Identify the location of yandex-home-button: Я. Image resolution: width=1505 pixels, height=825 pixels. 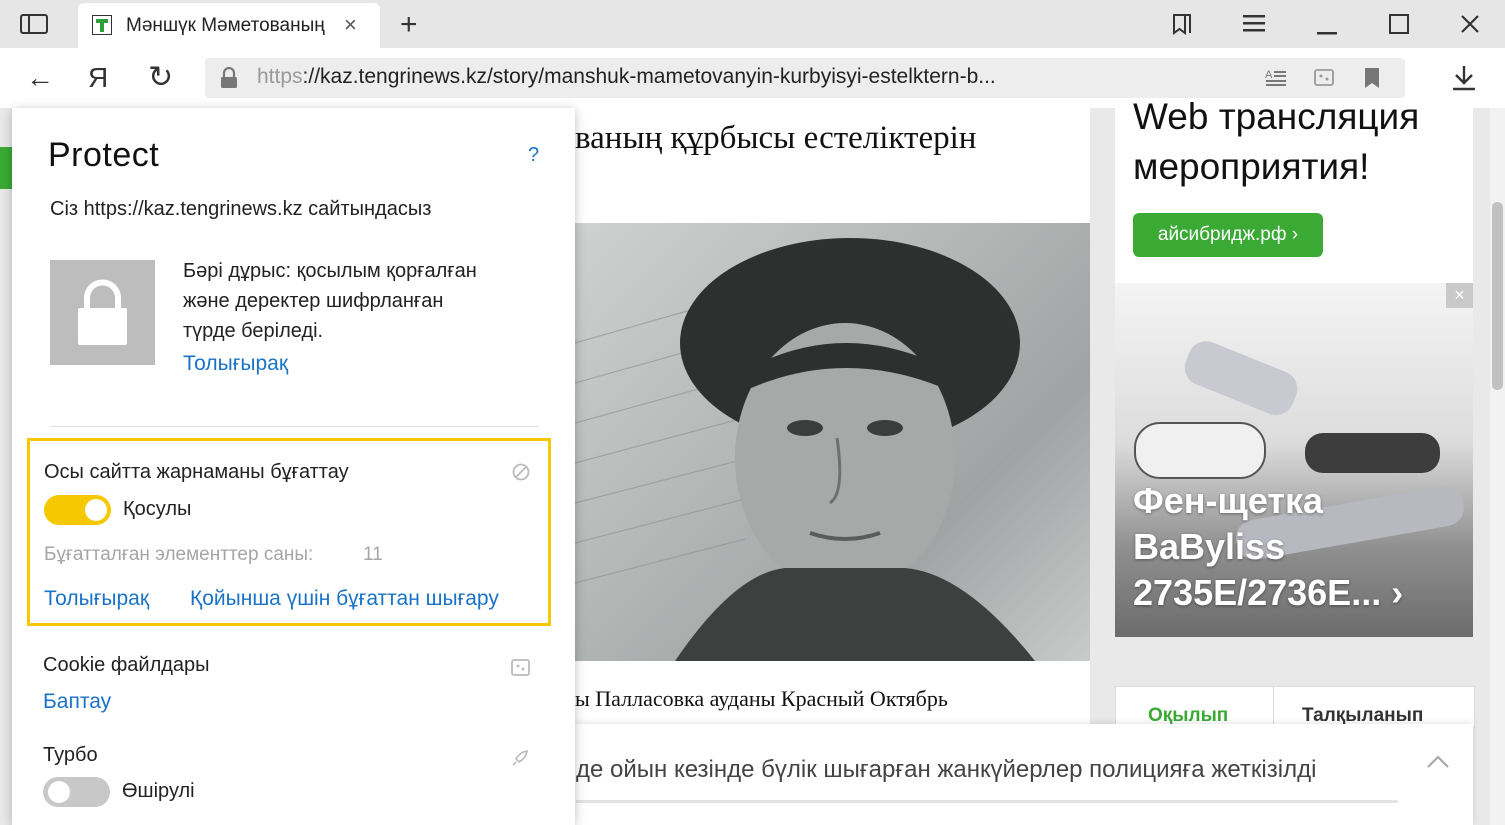
(98, 78).